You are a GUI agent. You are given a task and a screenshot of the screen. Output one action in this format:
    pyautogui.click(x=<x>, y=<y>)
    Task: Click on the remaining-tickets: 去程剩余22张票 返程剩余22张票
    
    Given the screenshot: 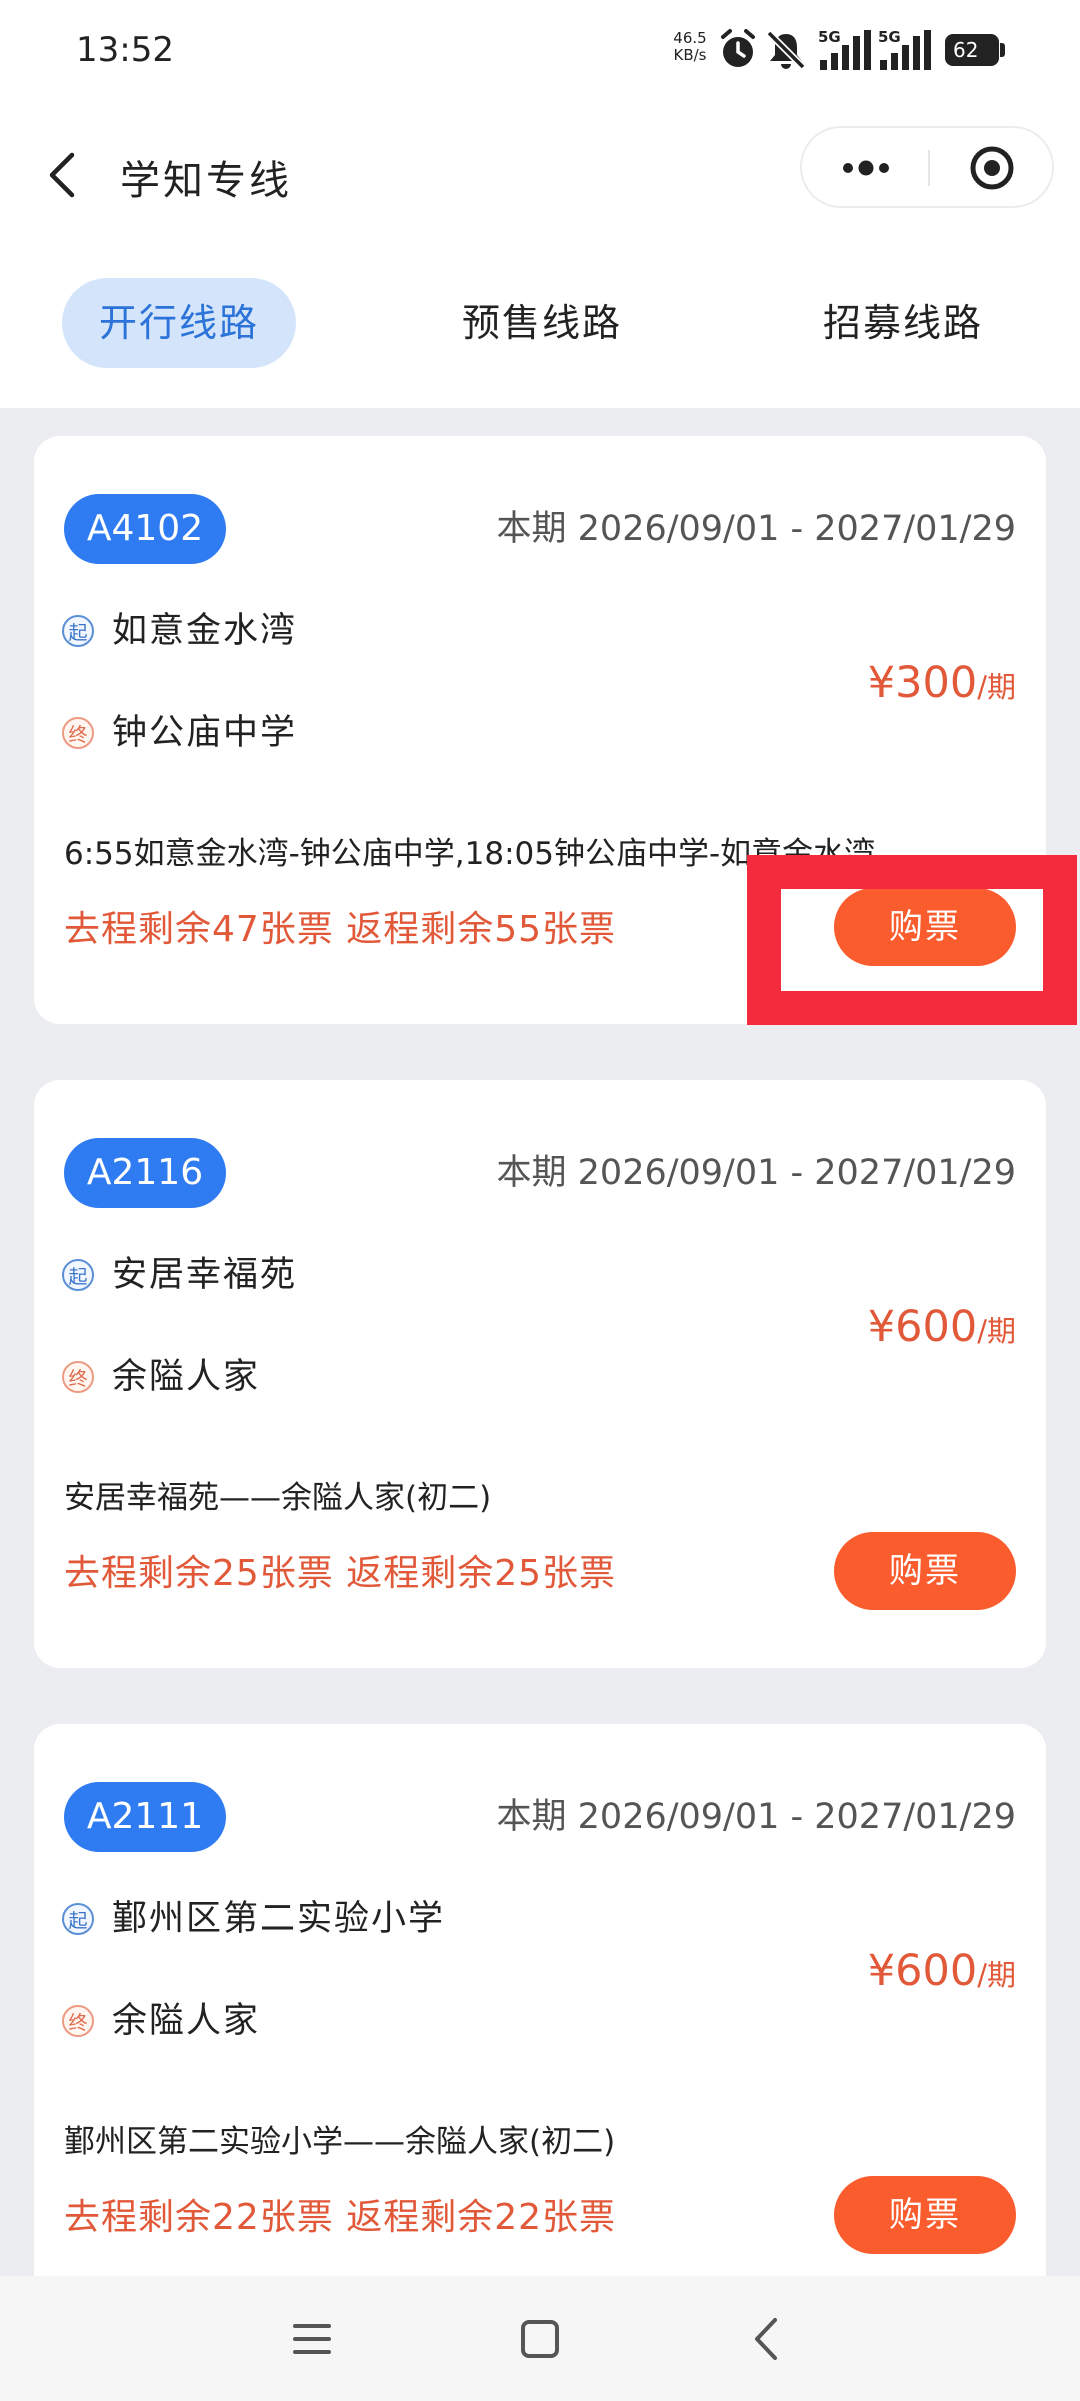 What is the action you would take?
    pyautogui.click(x=340, y=2217)
    